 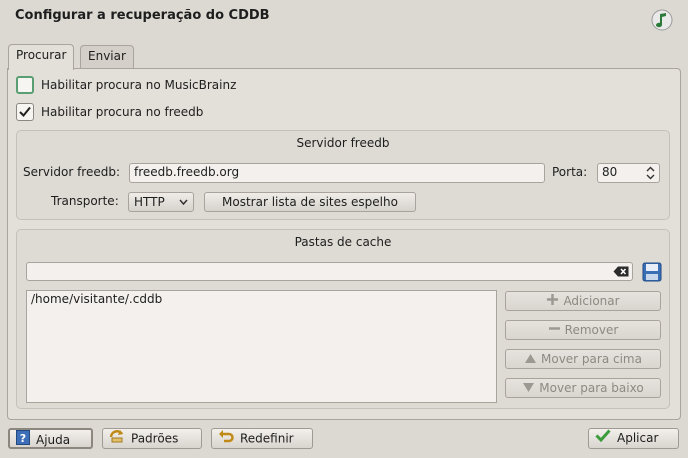 I want to click on reset-label: Redefinir, so click(x=267, y=438).